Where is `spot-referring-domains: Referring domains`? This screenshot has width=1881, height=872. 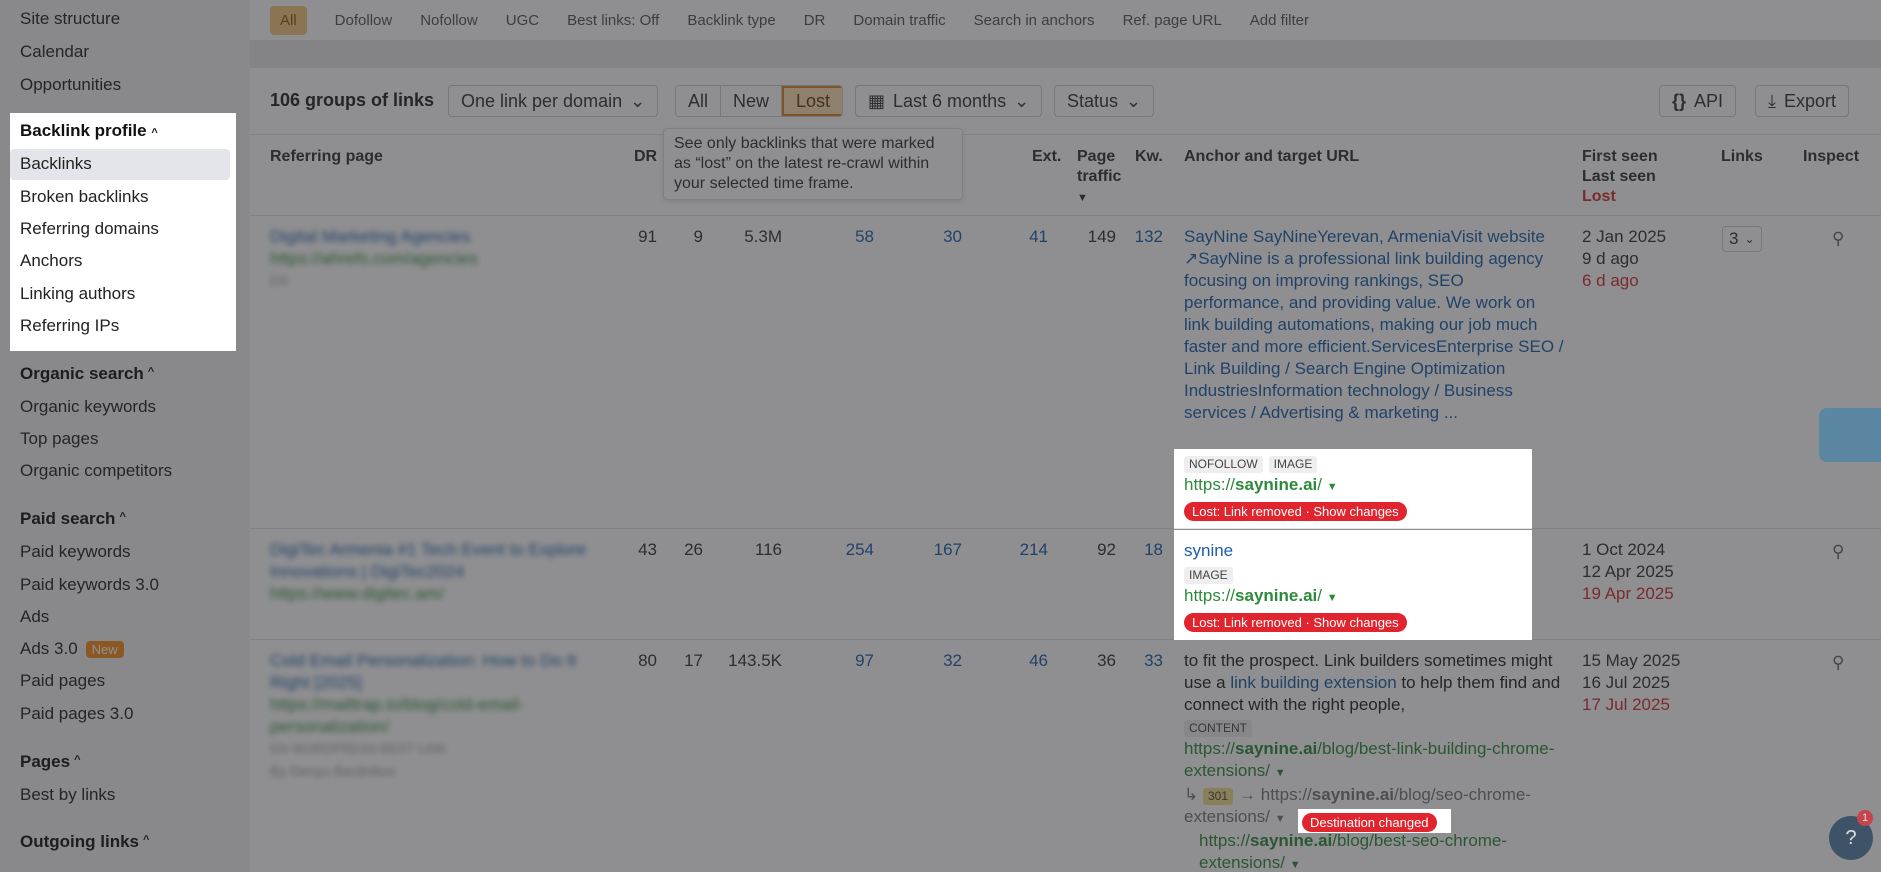
spot-referring-domains: Referring domains is located at coordinates (89, 229).